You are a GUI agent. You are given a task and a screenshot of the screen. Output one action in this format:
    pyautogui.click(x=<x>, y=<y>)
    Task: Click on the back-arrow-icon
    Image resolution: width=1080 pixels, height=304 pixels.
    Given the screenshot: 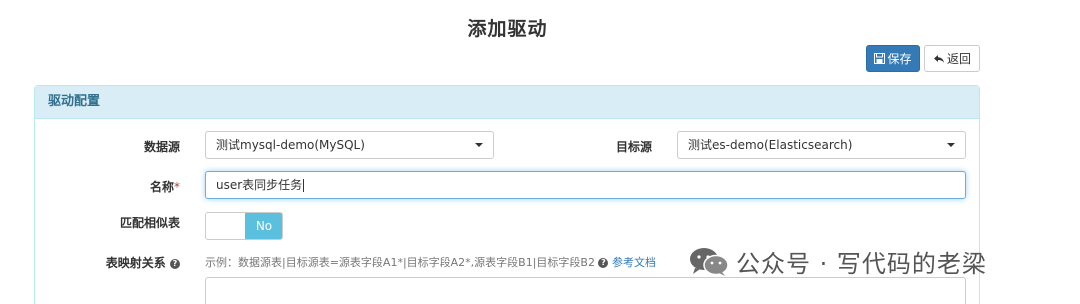 What is the action you would take?
    pyautogui.click(x=938, y=58)
    